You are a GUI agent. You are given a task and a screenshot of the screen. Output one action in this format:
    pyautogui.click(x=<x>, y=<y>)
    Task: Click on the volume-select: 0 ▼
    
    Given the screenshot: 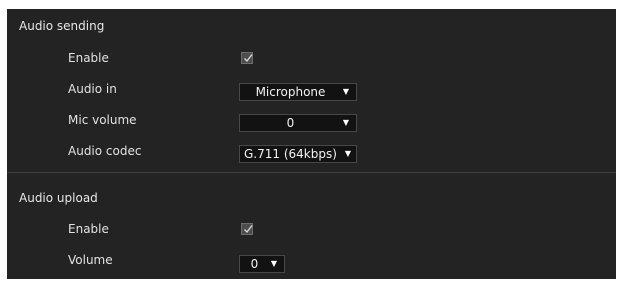 What is the action you would take?
    pyautogui.click(x=262, y=264)
    